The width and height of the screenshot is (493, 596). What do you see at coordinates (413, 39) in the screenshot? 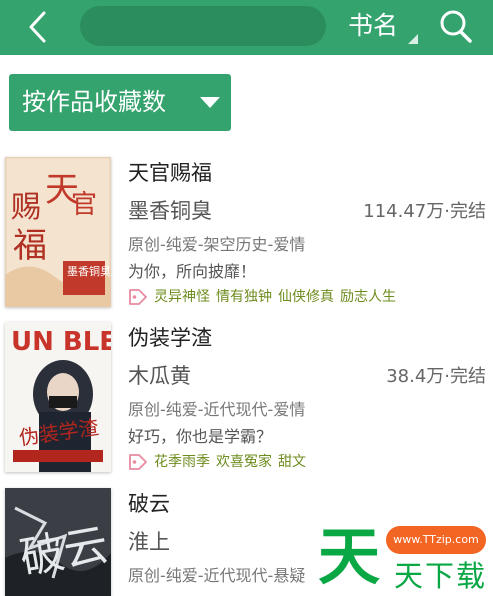
I see `search-type-caret-icon` at bounding box center [413, 39].